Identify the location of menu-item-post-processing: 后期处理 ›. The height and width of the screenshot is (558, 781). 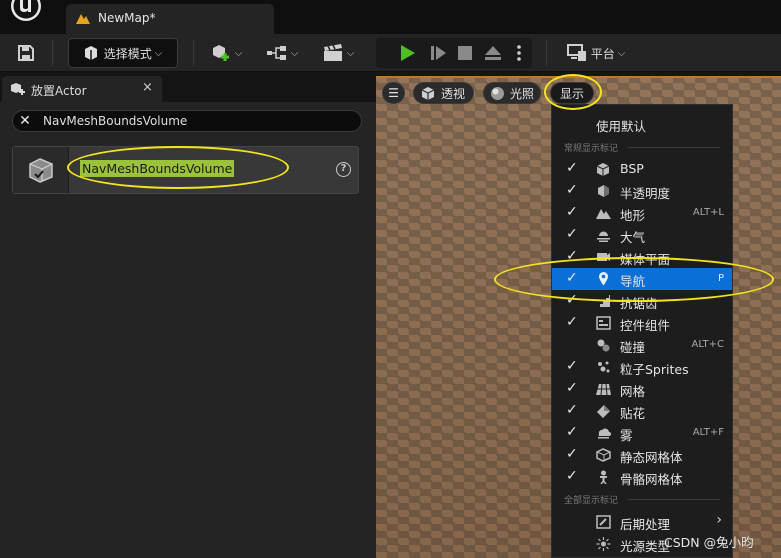
(642, 522).